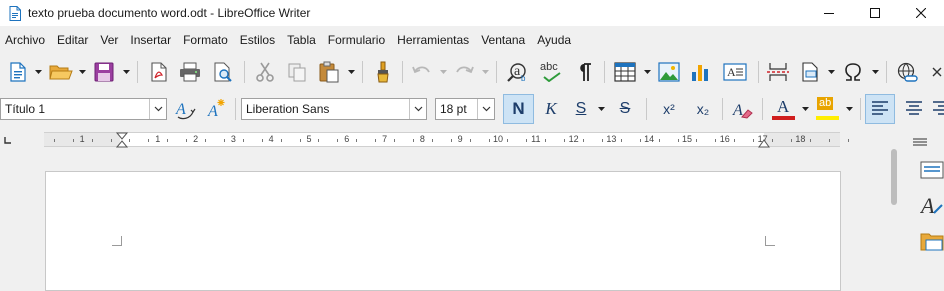 This screenshot has height=291, width=944. I want to click on menu-archivo: Archivo, so click(25, 40).